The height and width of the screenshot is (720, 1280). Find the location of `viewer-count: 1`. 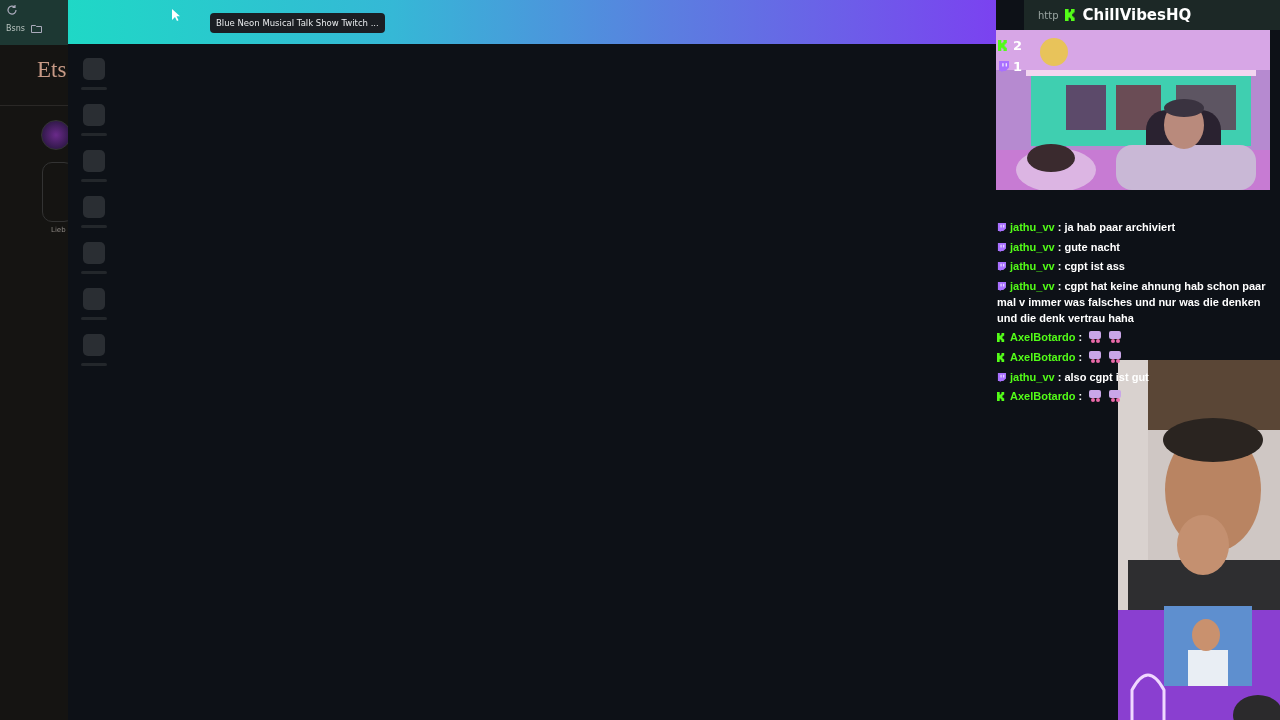

viewer-count: 1 is located at coordinates (1018, 66).